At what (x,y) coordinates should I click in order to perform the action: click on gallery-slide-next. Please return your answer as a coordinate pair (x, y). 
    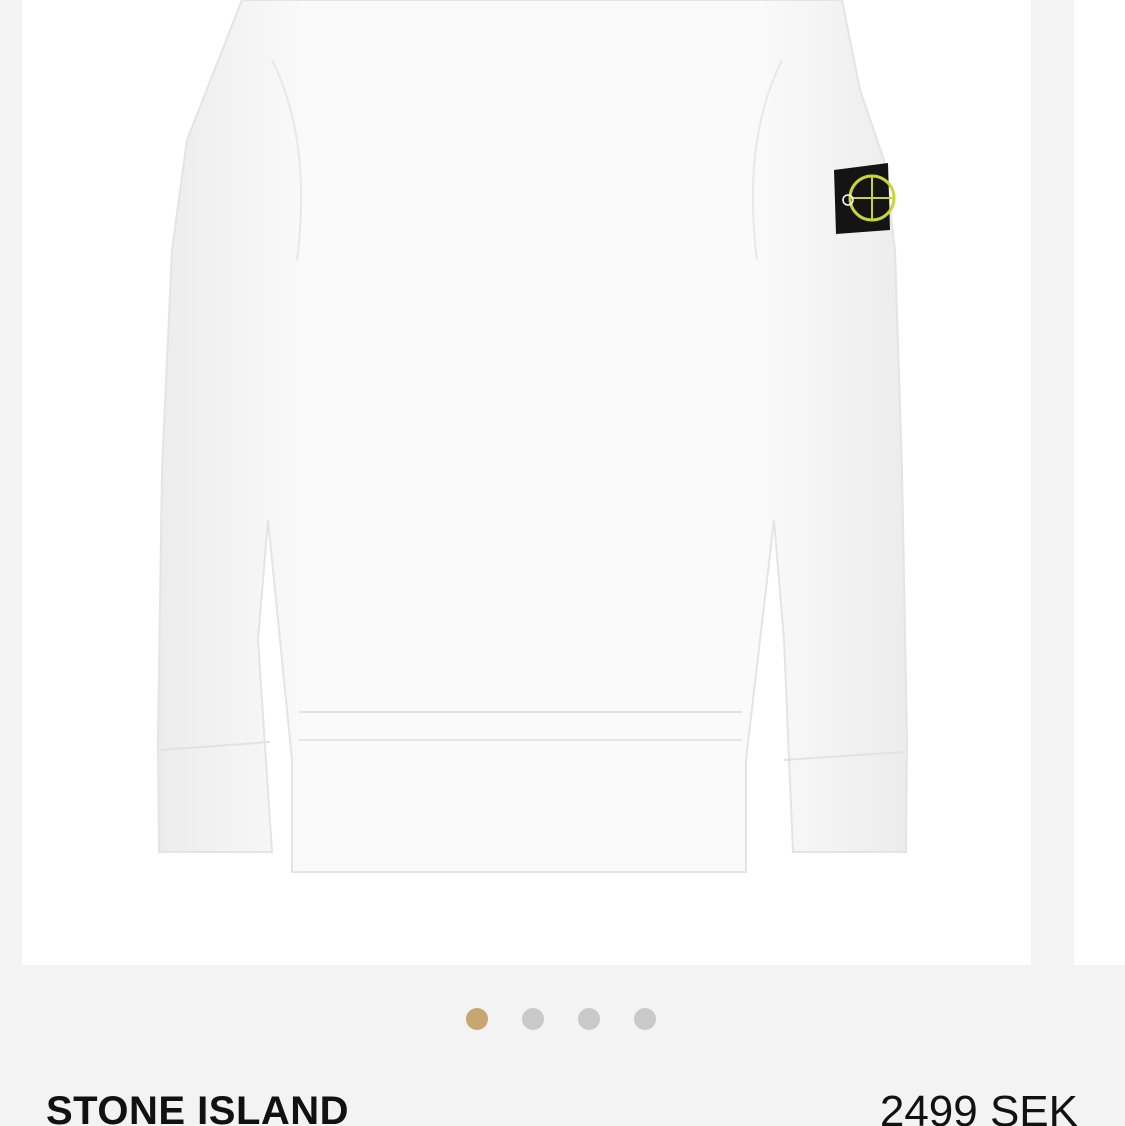
    Looking at the image, I should click on (1099, 482).